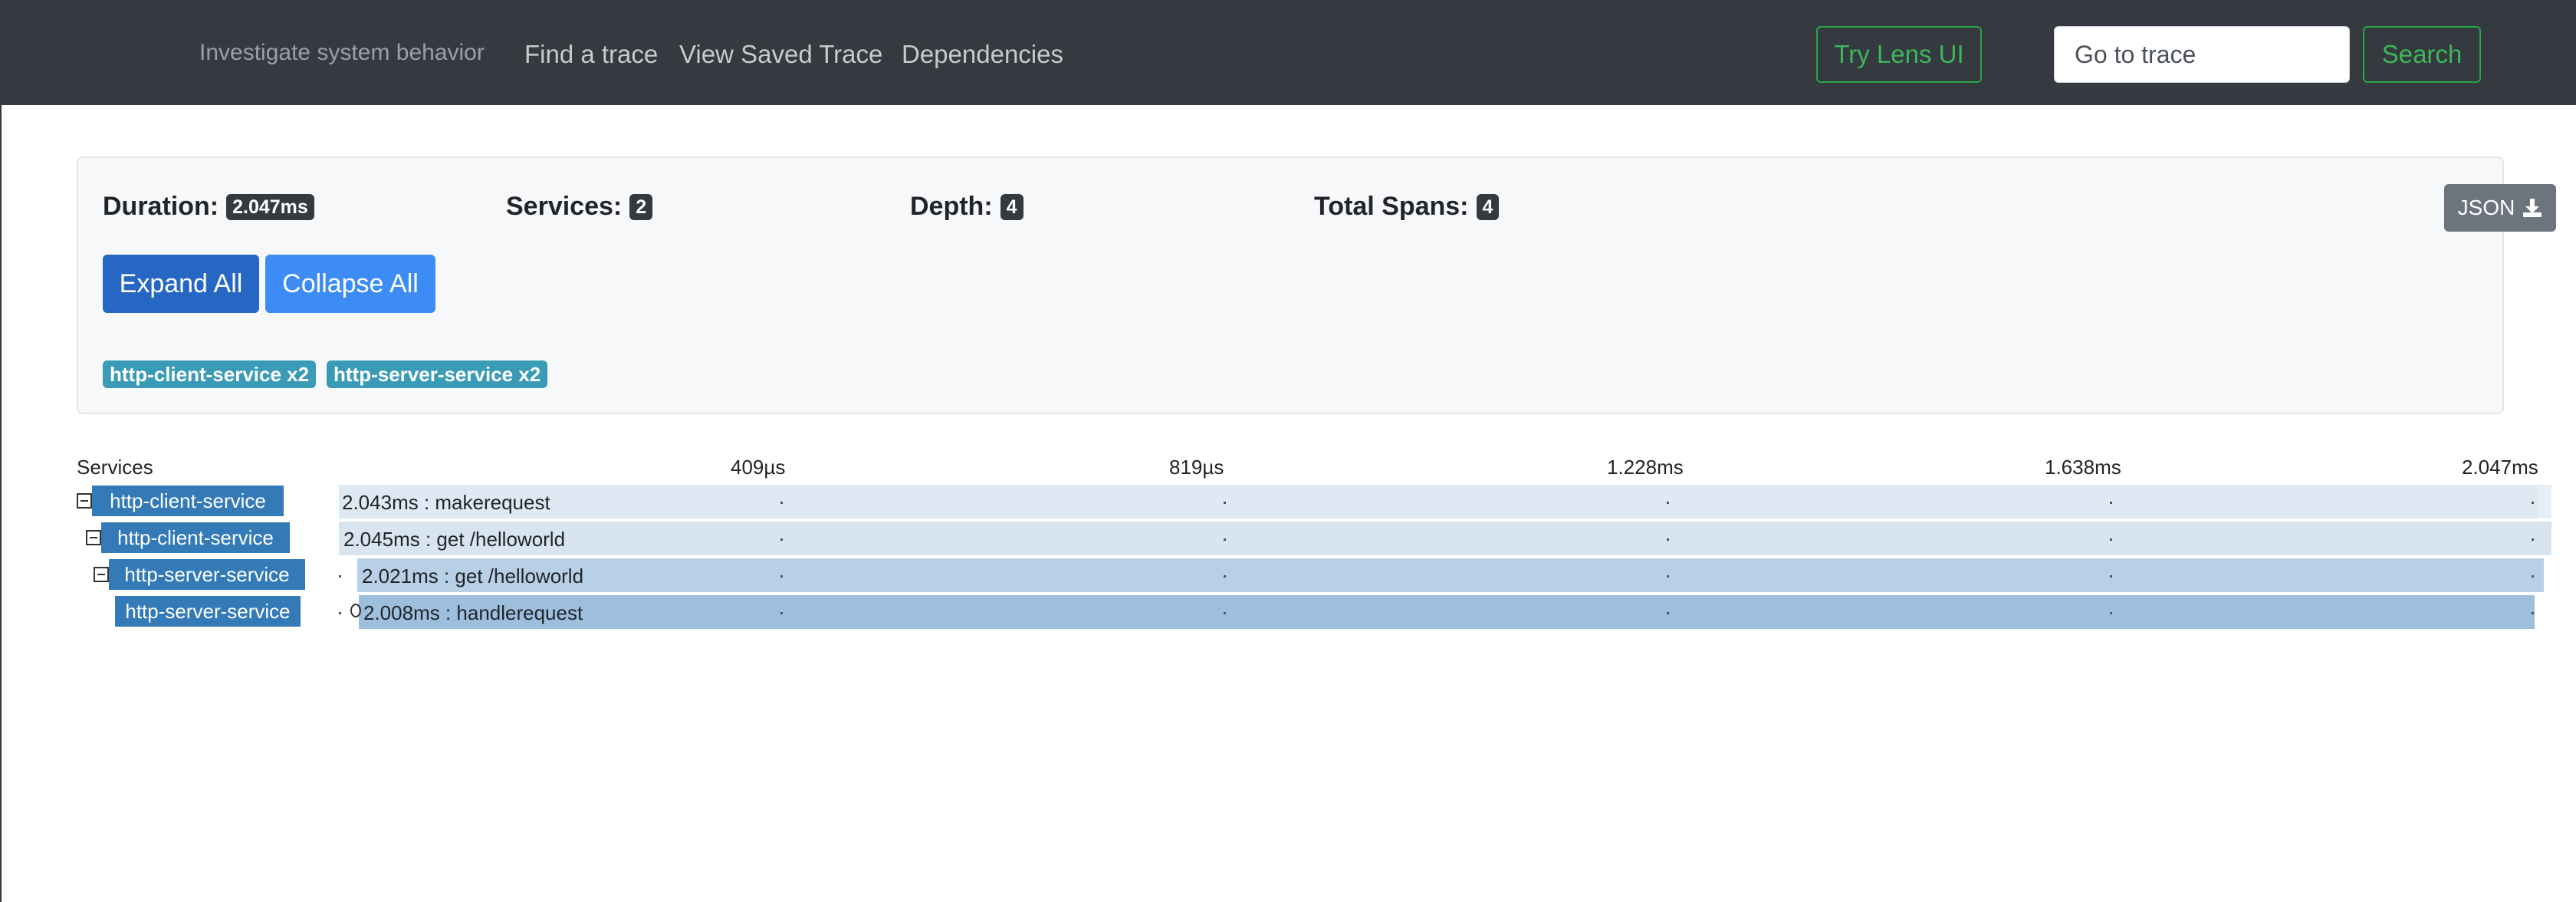 Image resolution: width=2576 pixels, height=902 pixels. What do you see at coordinates (758, 467) in the screenshot?
I see `time-tick-label: 409µs` at bounding box center [758, 467].